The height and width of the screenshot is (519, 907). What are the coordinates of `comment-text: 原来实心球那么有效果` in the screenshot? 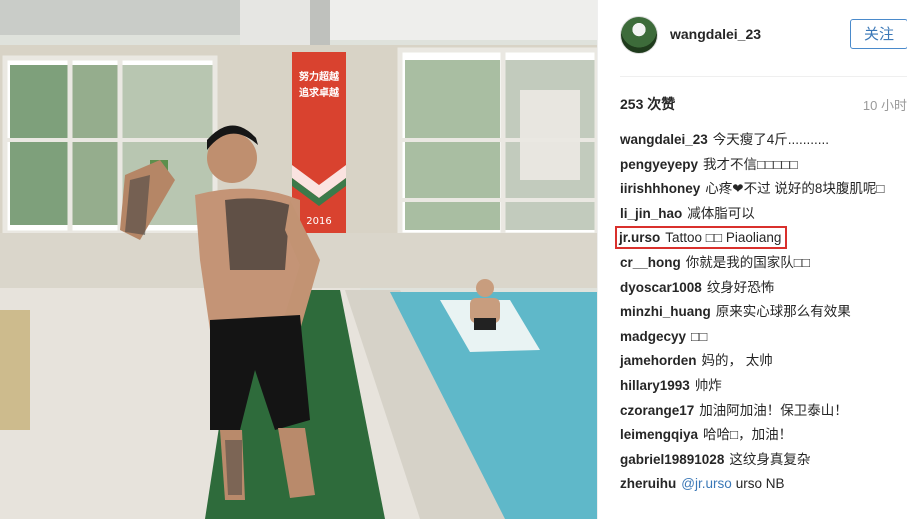 It's located at (783, 312).